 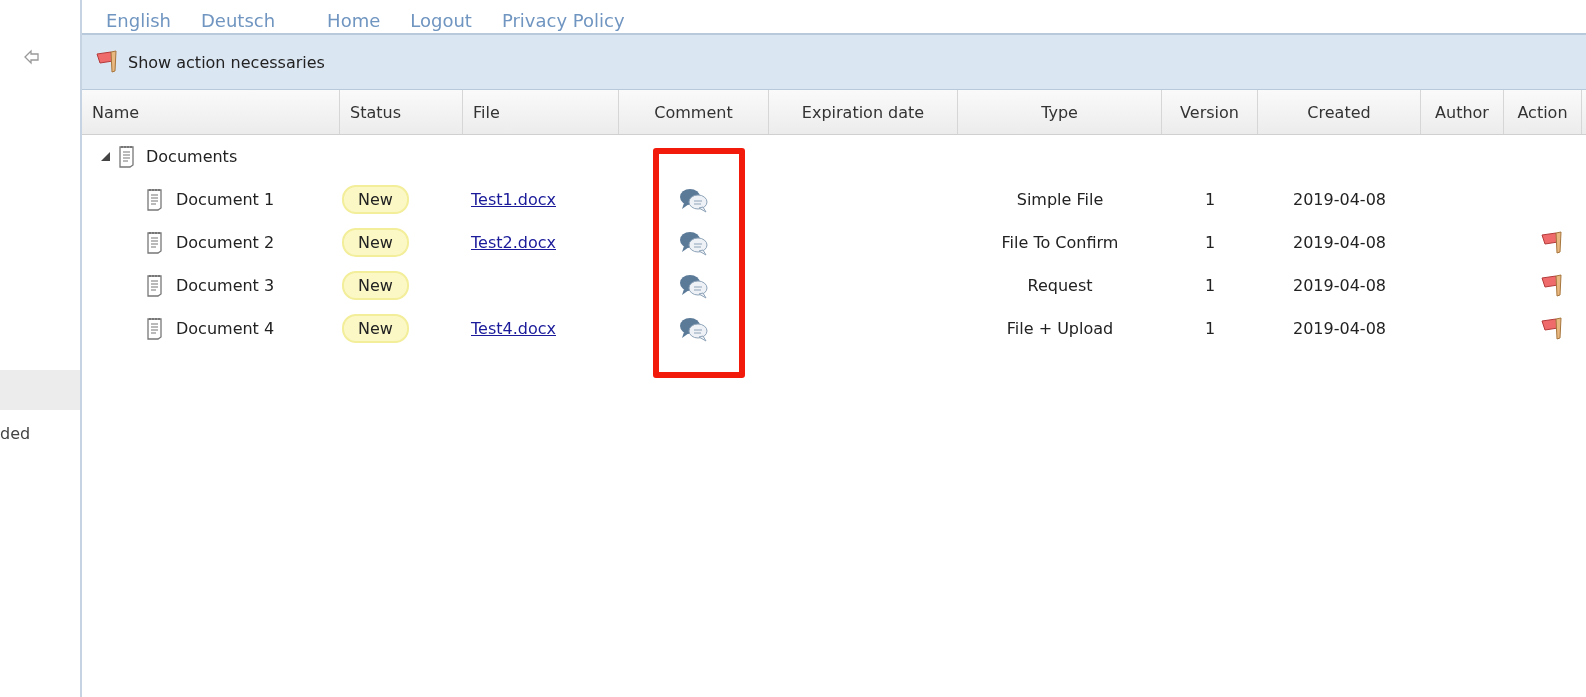 I want to click on column-header: Name, so click(x=211, y=112).